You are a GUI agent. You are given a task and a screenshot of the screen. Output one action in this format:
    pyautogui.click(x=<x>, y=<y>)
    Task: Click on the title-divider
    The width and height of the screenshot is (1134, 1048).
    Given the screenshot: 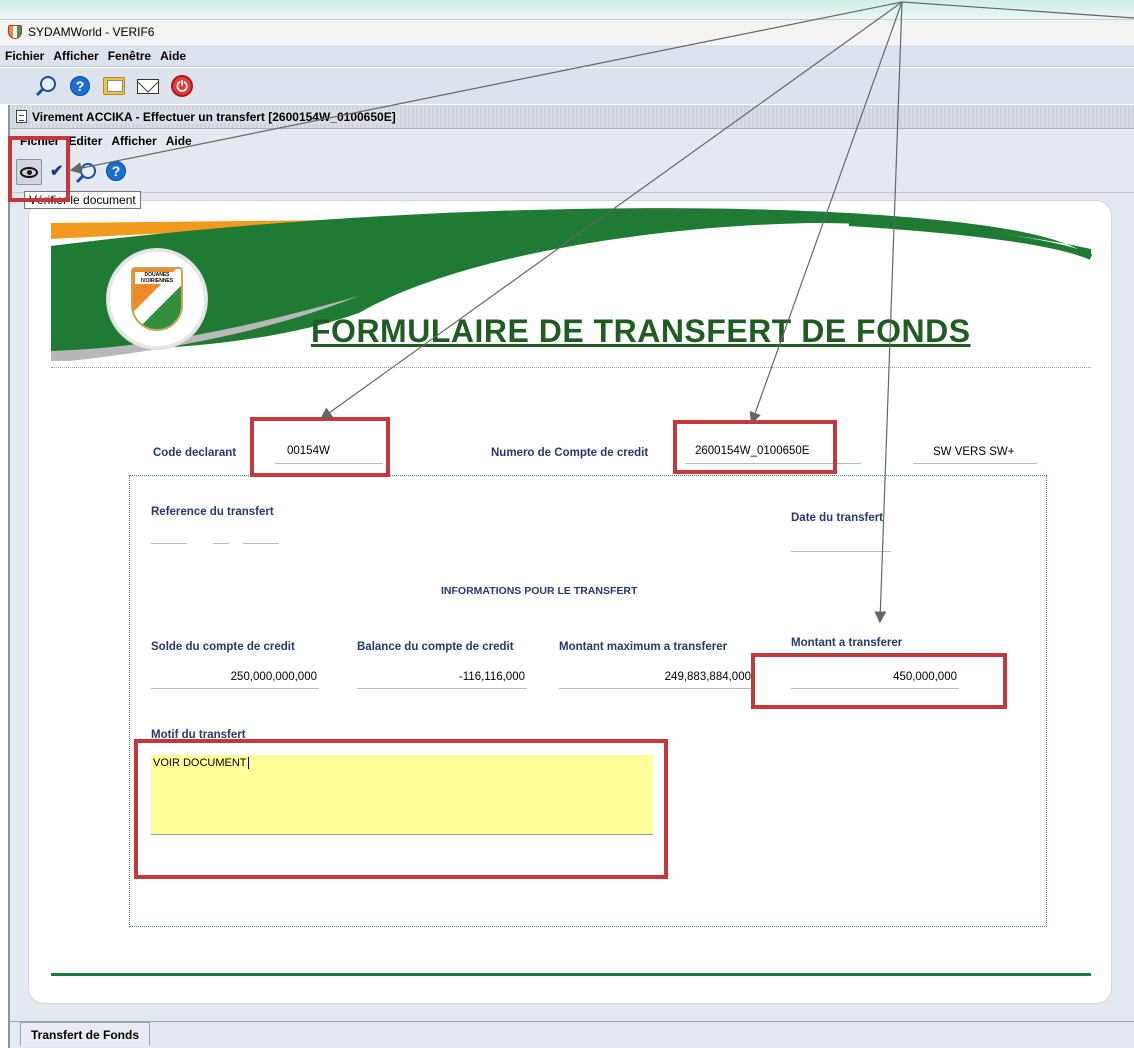 What is the action you would take?
    pyautogui.click(x=571, y=367)
    